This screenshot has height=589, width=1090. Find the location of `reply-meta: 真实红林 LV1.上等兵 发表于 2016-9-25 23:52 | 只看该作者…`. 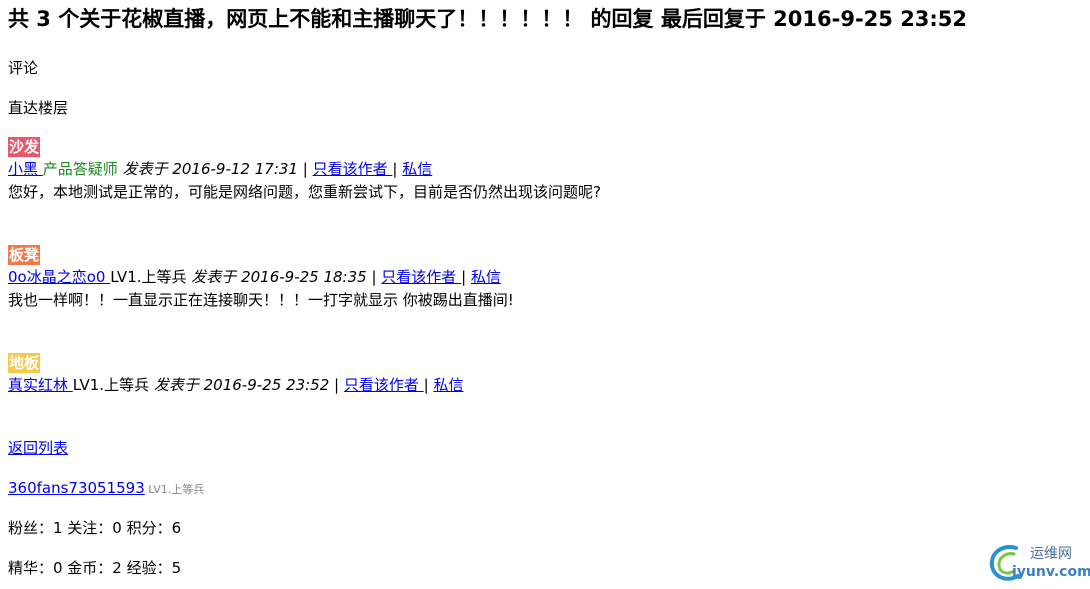

reply-meta: 真实红林 LV1.上等兵 发表于 2016-9-25 23:52 | 只看该作者… is located at coordinates (458, 385).